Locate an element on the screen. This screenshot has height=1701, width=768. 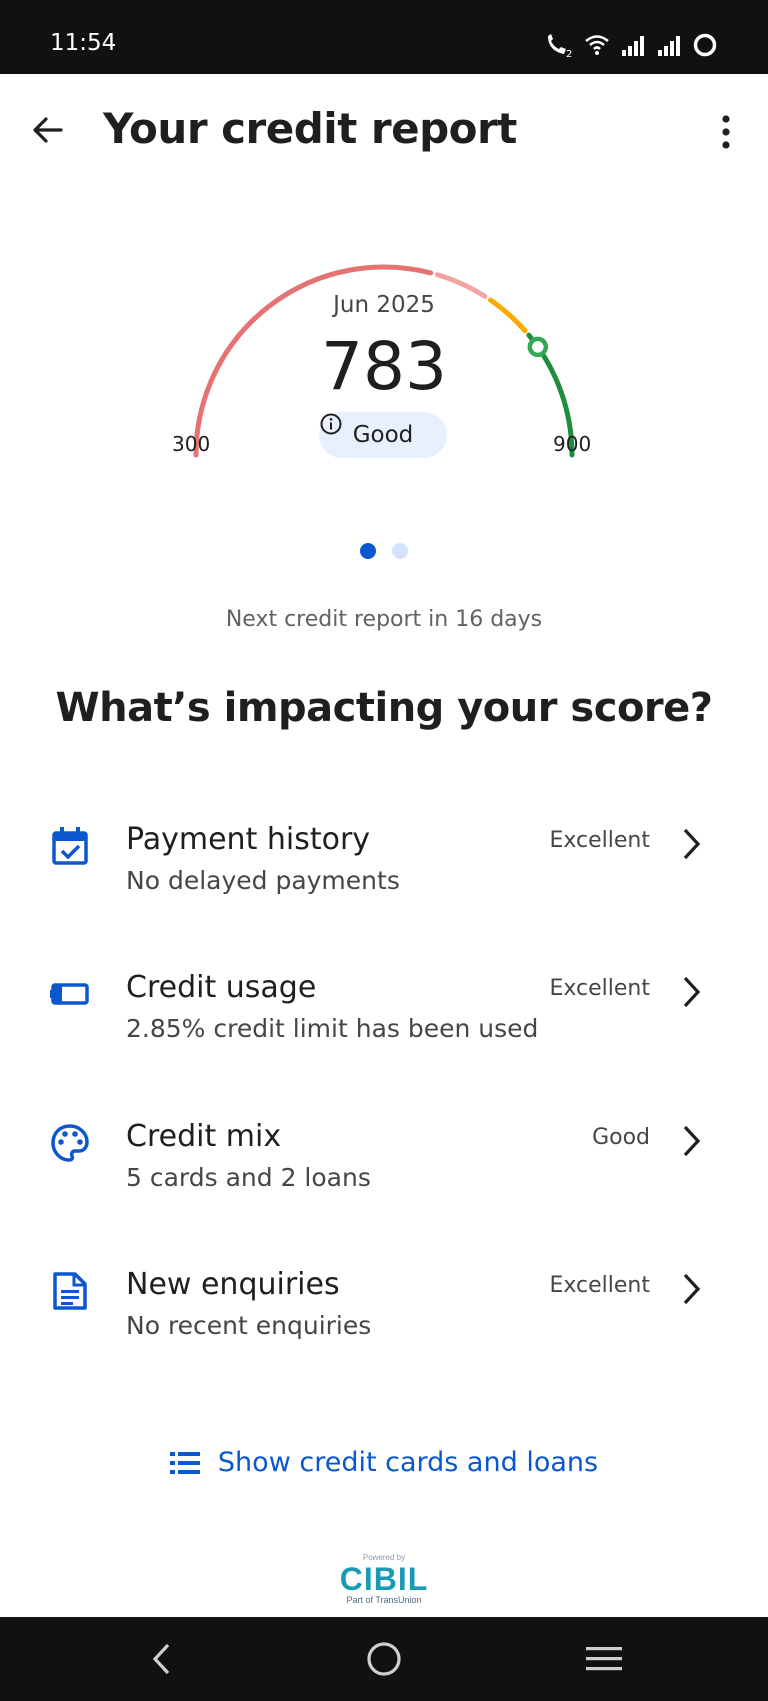
document-icon is located at coordinates (70, 1291).